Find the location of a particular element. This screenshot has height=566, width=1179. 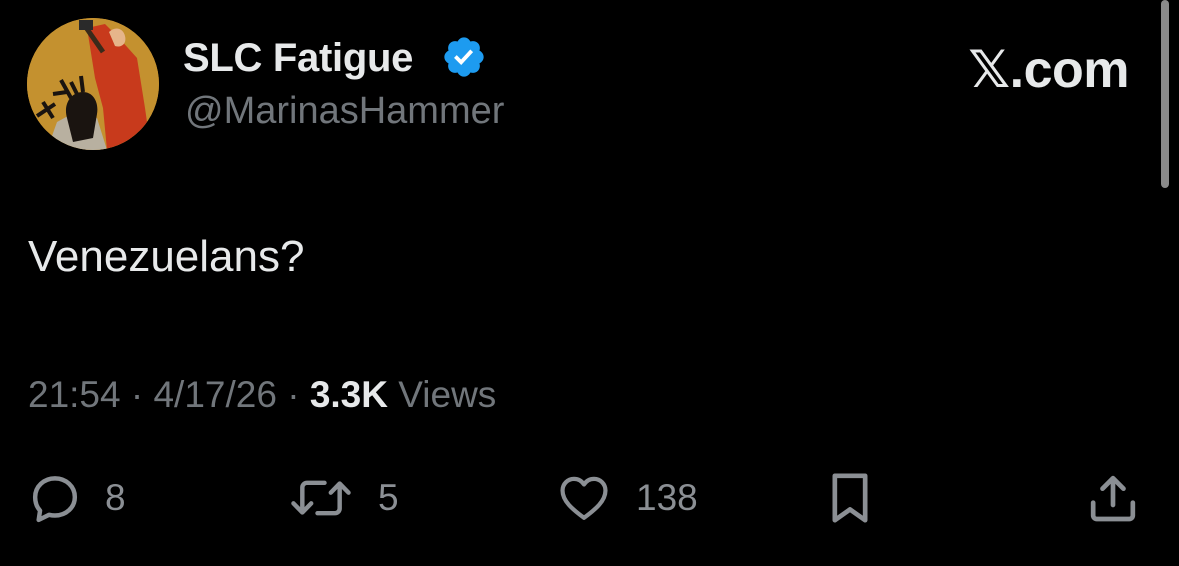

reply-count: 8 is located at coordinates (115, 497).